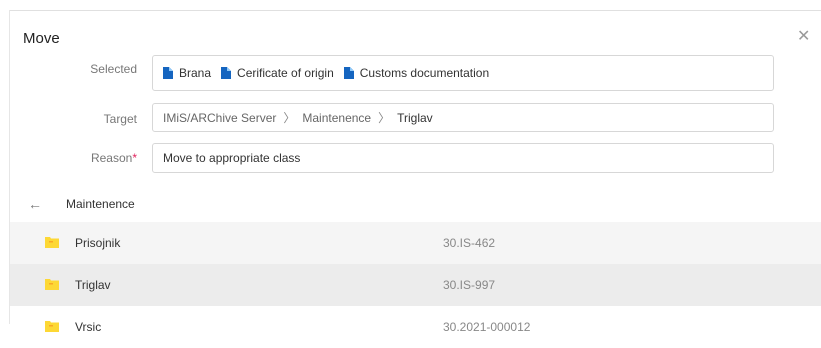 This screenshot has height=348, width=821. Describe the element at coordinates (98, 243) in the screenshot. I see `folder-name: Prisojnik` at that location.